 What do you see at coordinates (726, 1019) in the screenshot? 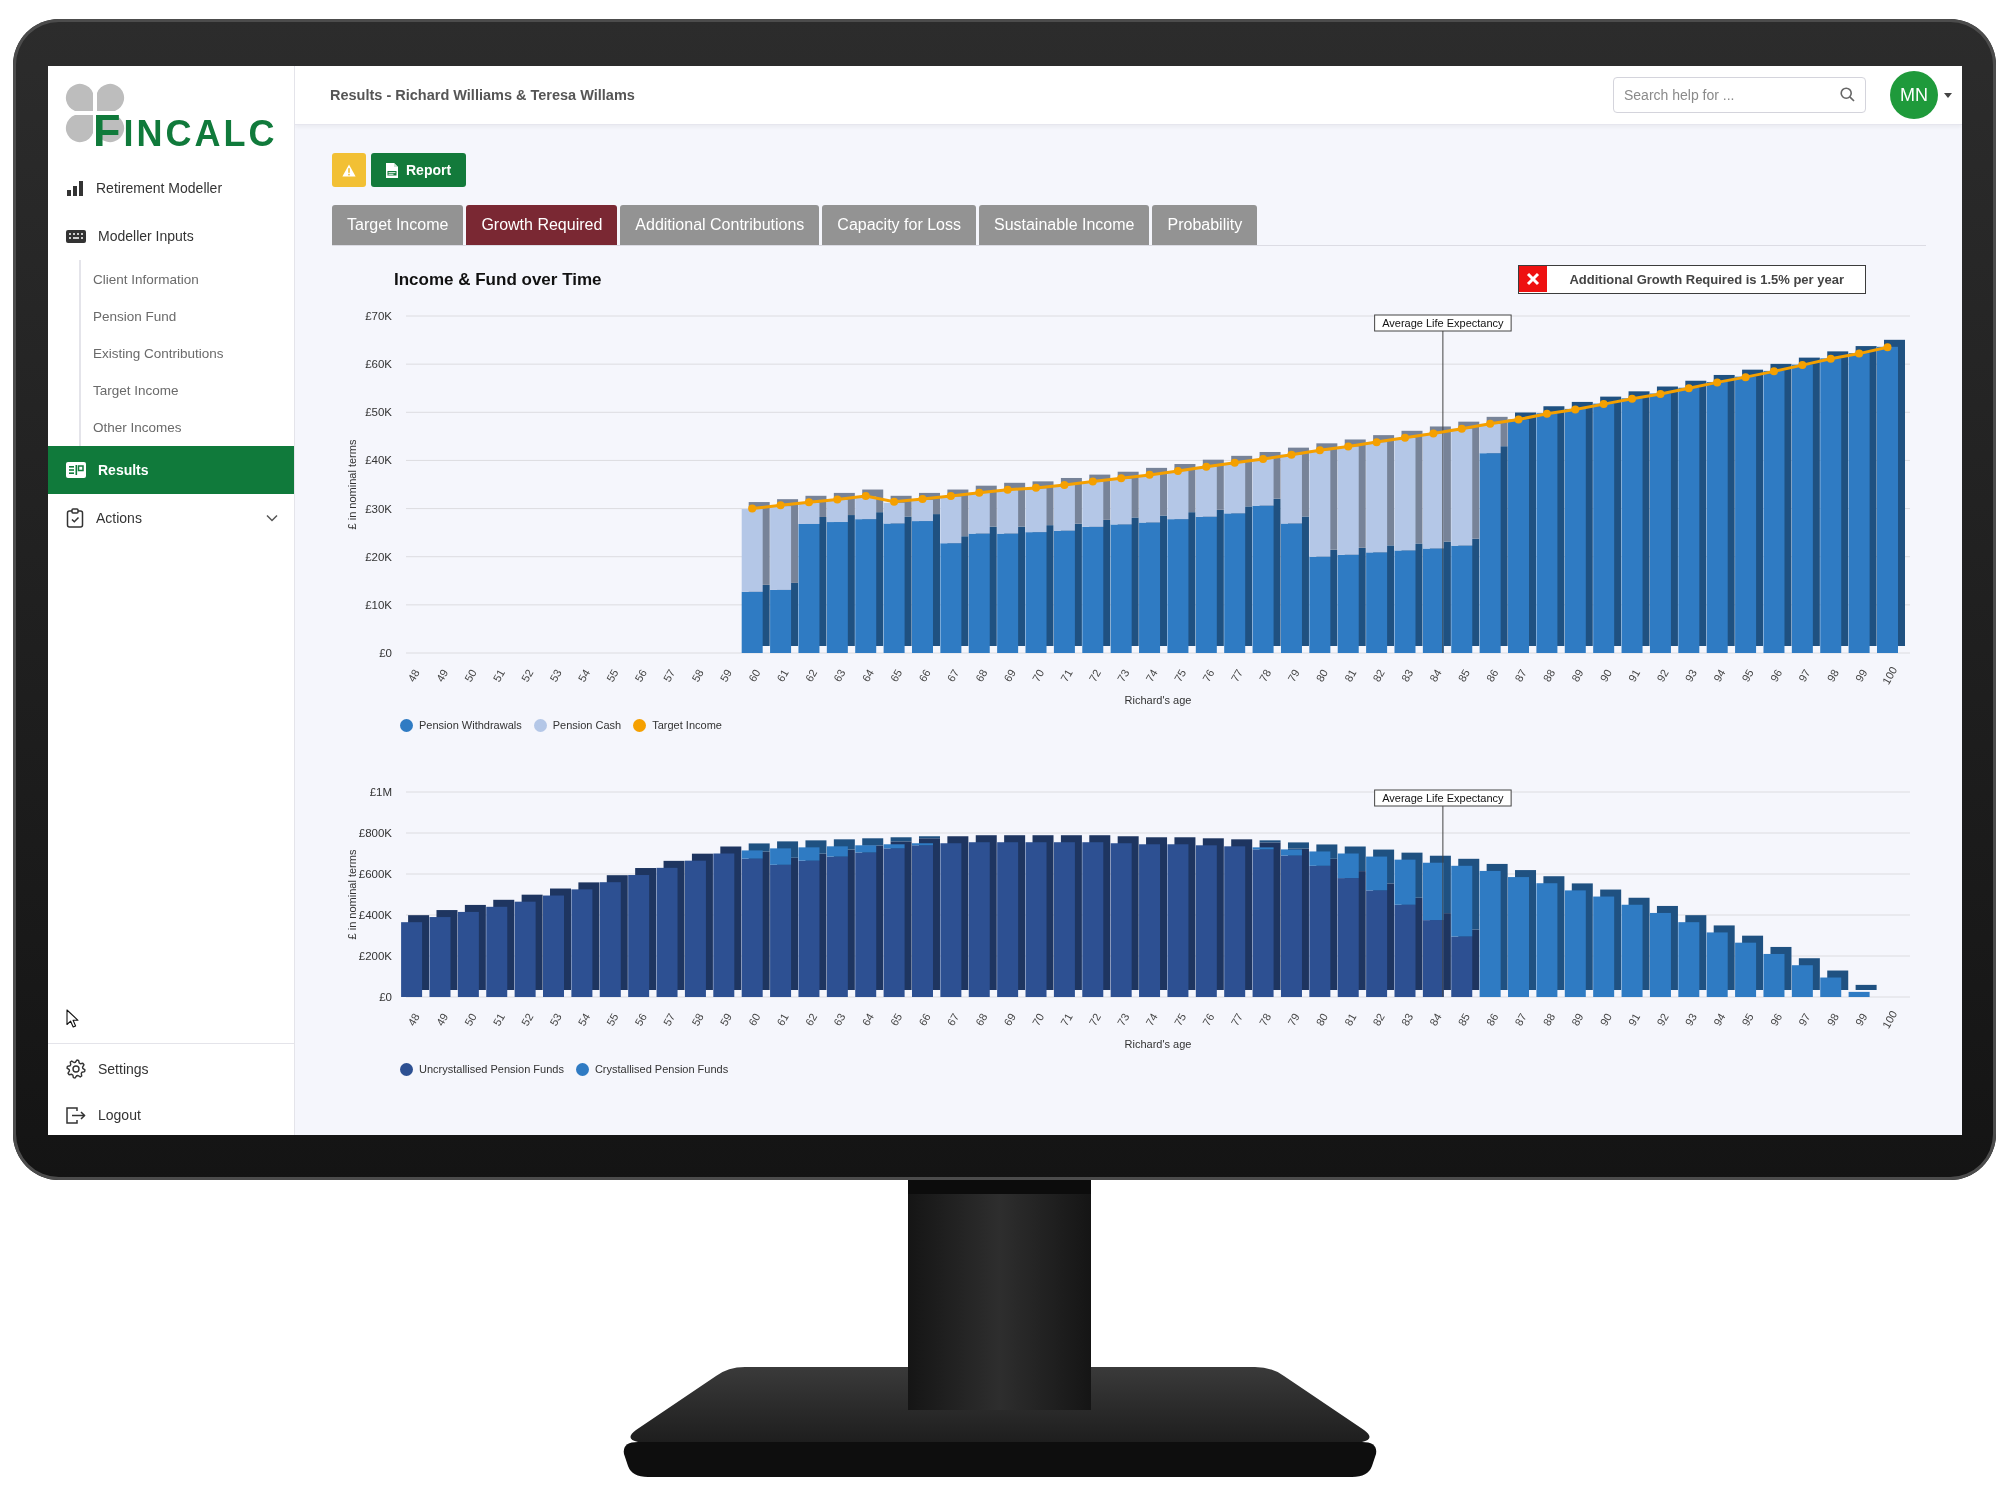
I see `x-axis-label: 59` at bounding box center [726, 1019].